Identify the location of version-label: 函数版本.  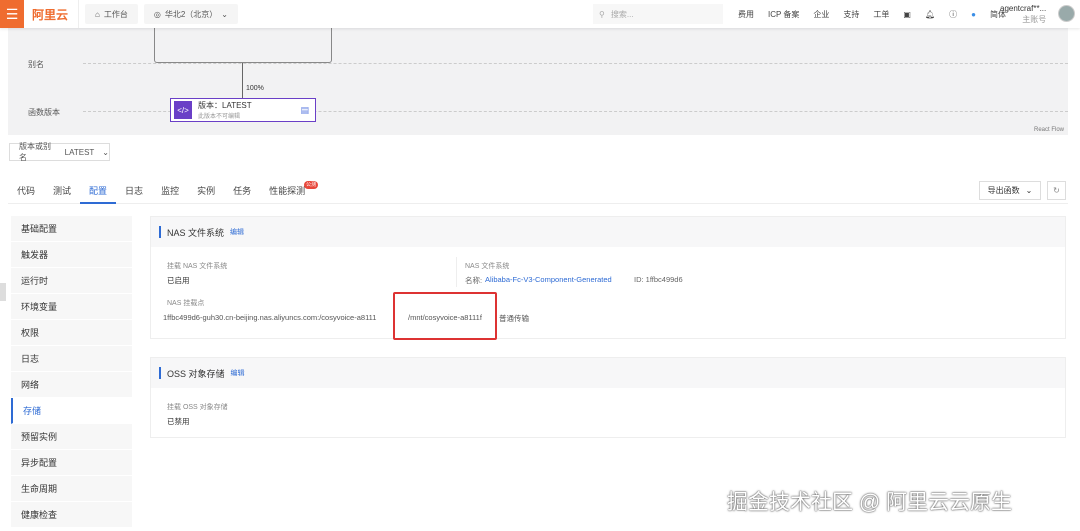
(44, 112).